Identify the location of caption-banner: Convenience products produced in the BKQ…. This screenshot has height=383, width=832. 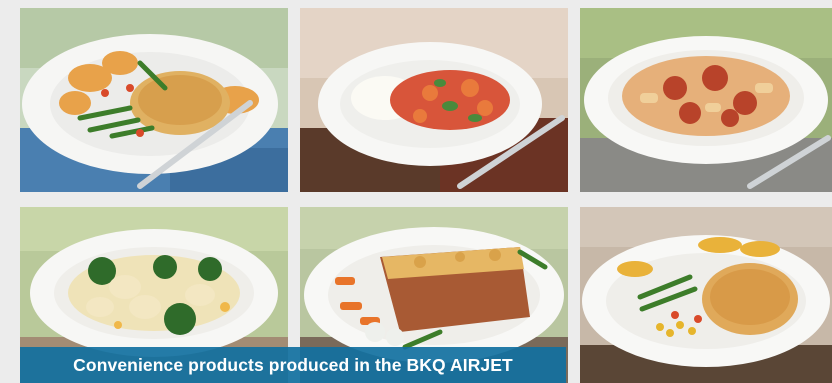
(293, 365).